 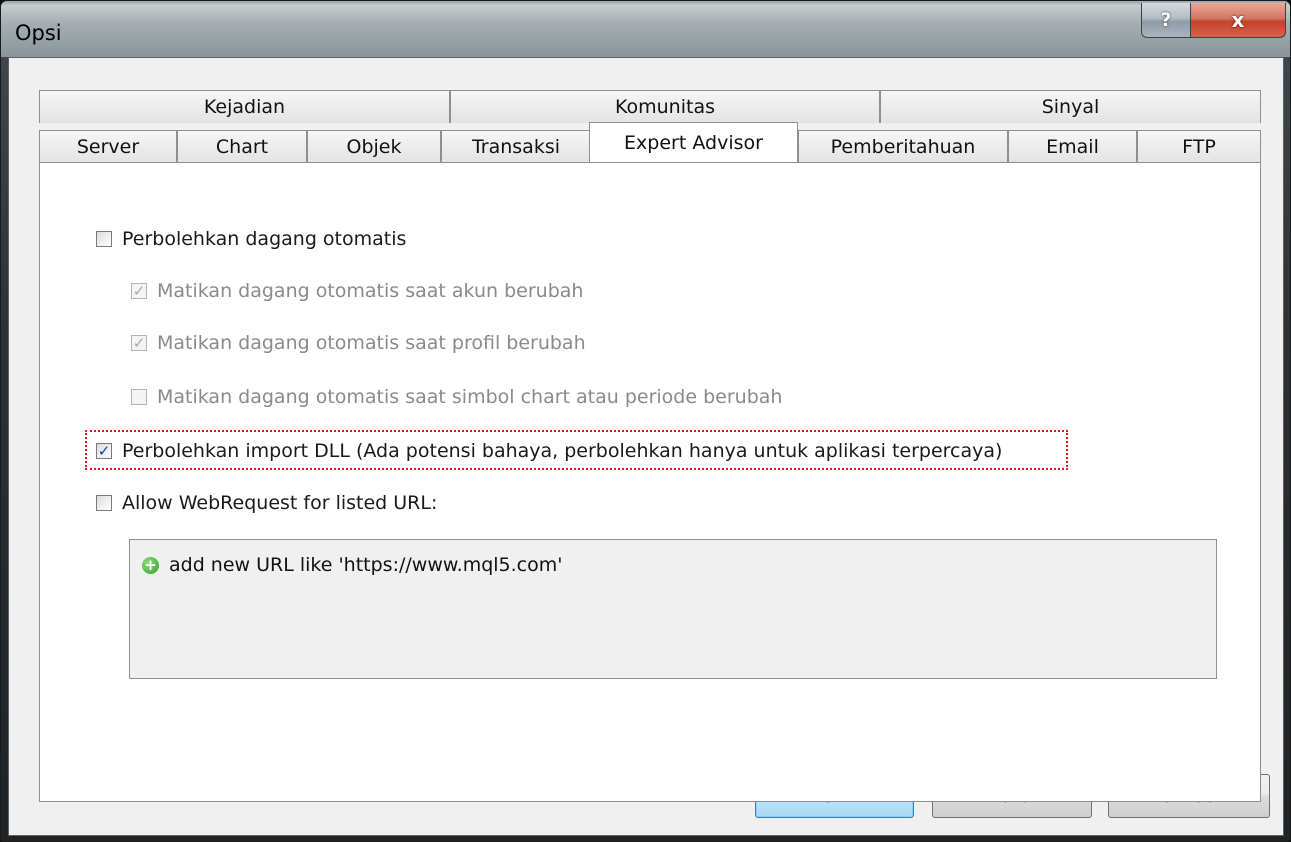 What do you see at coordinates (1070, 106) in the screenshot?
I see `tab-sinyal: Sinyal` at bounding box center [1070, 106].